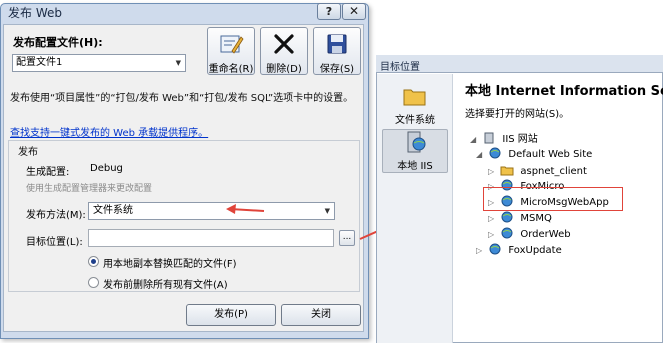  I want to click on dialog-title: 发布 Web, so click(35, 13).